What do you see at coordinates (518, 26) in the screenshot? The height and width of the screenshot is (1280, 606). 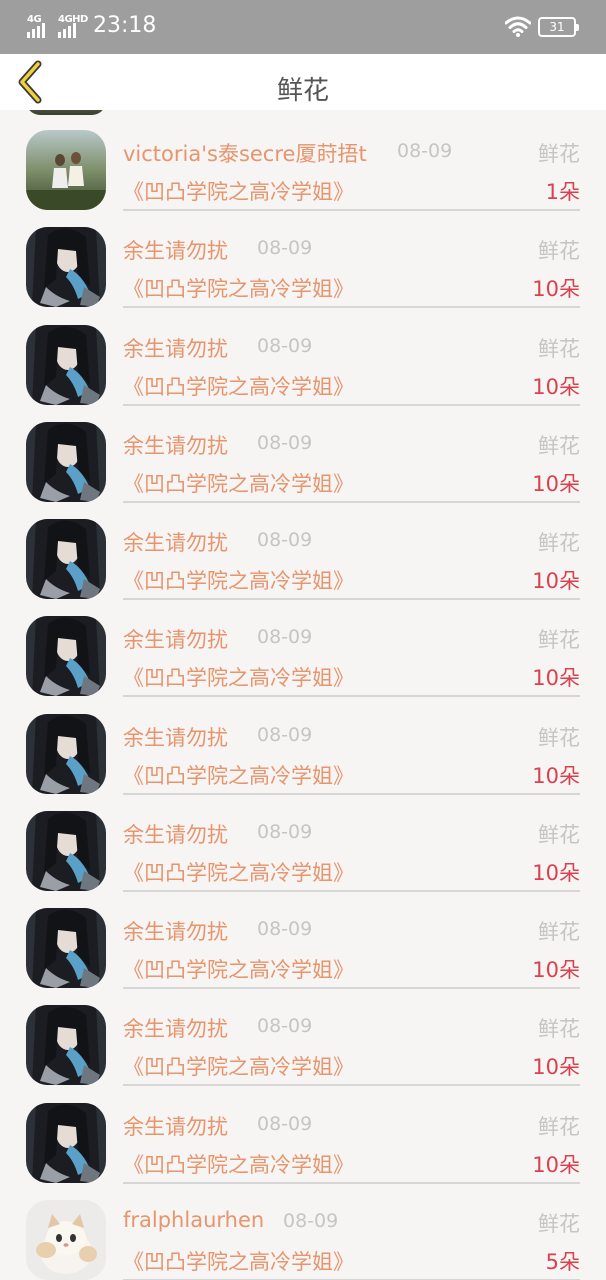 I see `wifi-icon` at bounding box center [518, 26].